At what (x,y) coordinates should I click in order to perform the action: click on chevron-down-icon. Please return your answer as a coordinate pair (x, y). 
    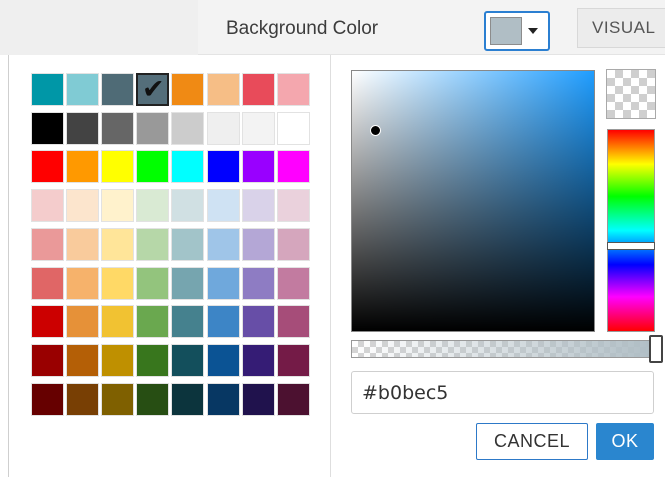
    Looking at the image, I should click on (533, 31).